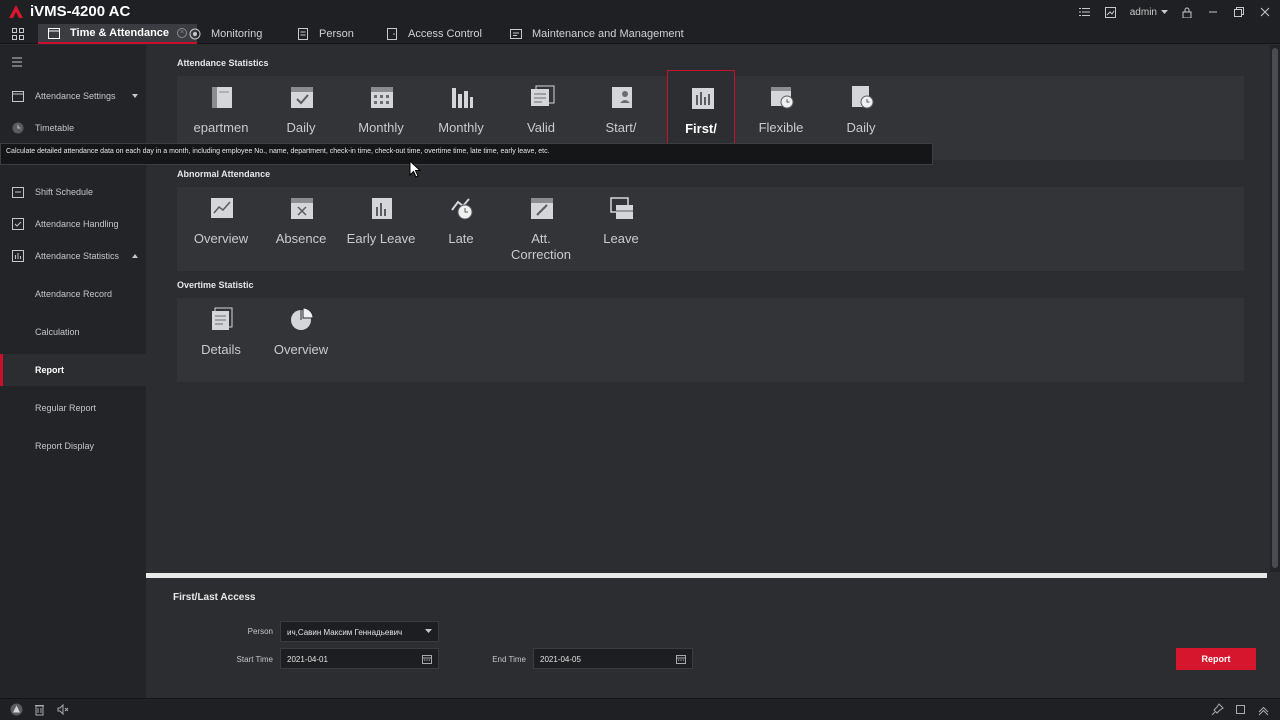 The width and height of the screenshot is (1280, 720). I want to click on tile-label: epartmen, so click(221, 127).